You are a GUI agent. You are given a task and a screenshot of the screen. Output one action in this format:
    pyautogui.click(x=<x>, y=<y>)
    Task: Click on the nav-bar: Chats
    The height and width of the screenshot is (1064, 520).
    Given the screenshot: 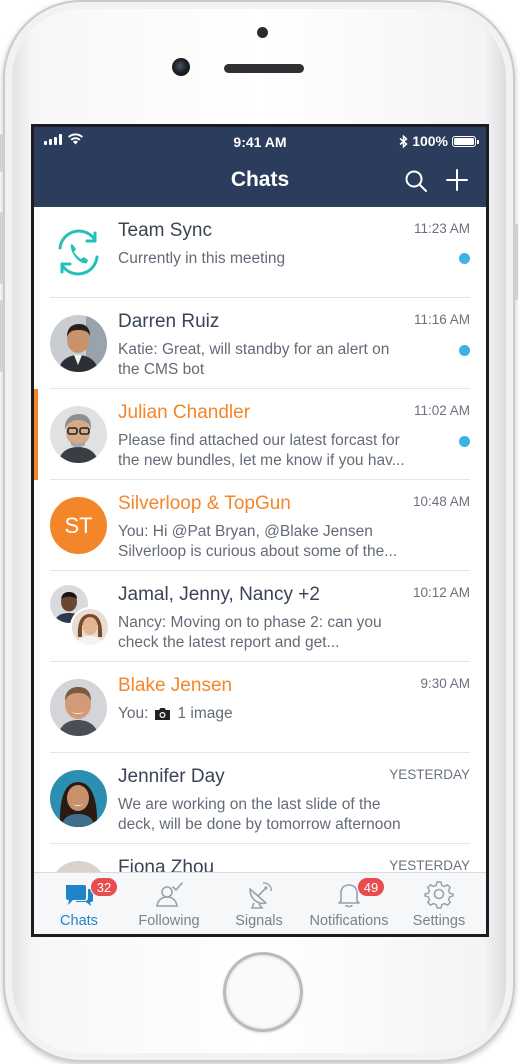 What is the action you would take?
    pyautogui.click(x=260, y=181)
    